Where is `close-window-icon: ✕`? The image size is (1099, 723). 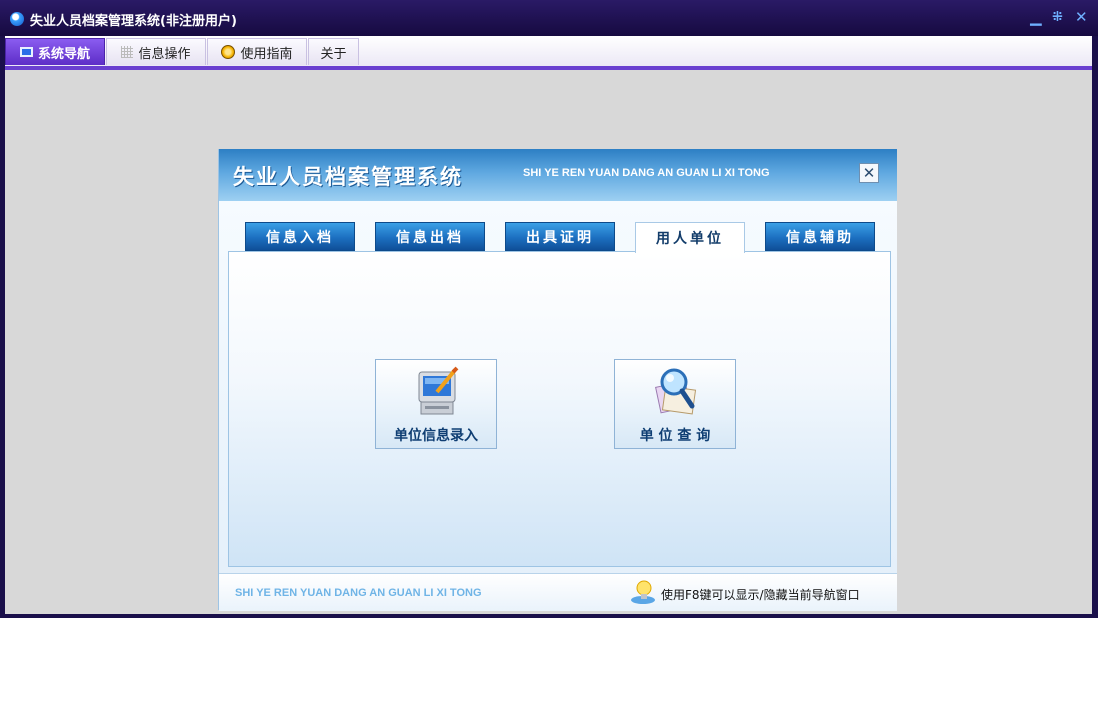 close-window-icon: ✕ is located at coordinates (1081, 17).